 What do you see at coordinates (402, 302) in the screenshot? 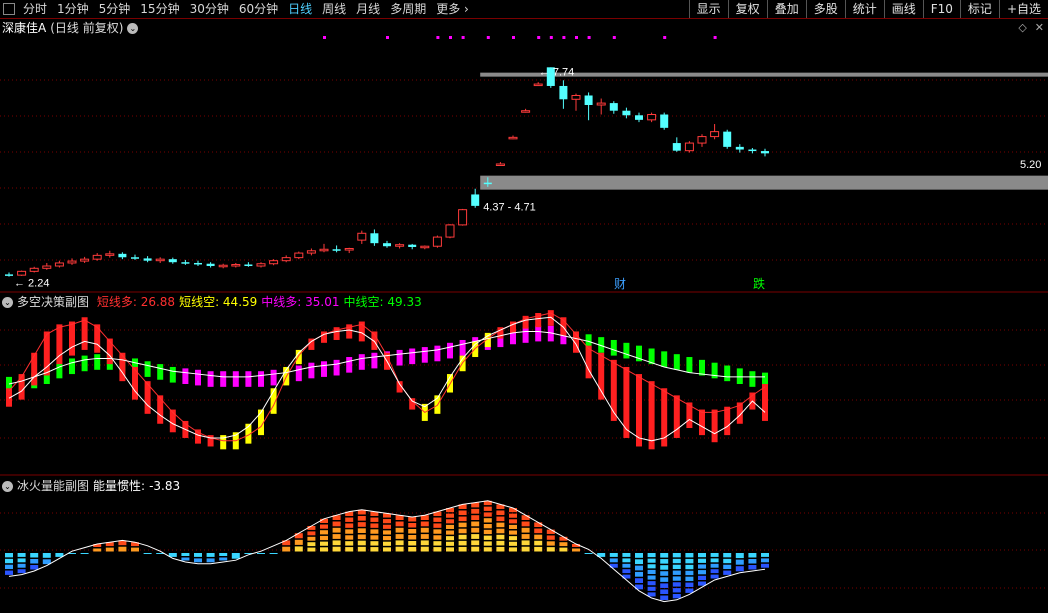
I see `indicator-value: 49.33` at bounding box center [402, 302].